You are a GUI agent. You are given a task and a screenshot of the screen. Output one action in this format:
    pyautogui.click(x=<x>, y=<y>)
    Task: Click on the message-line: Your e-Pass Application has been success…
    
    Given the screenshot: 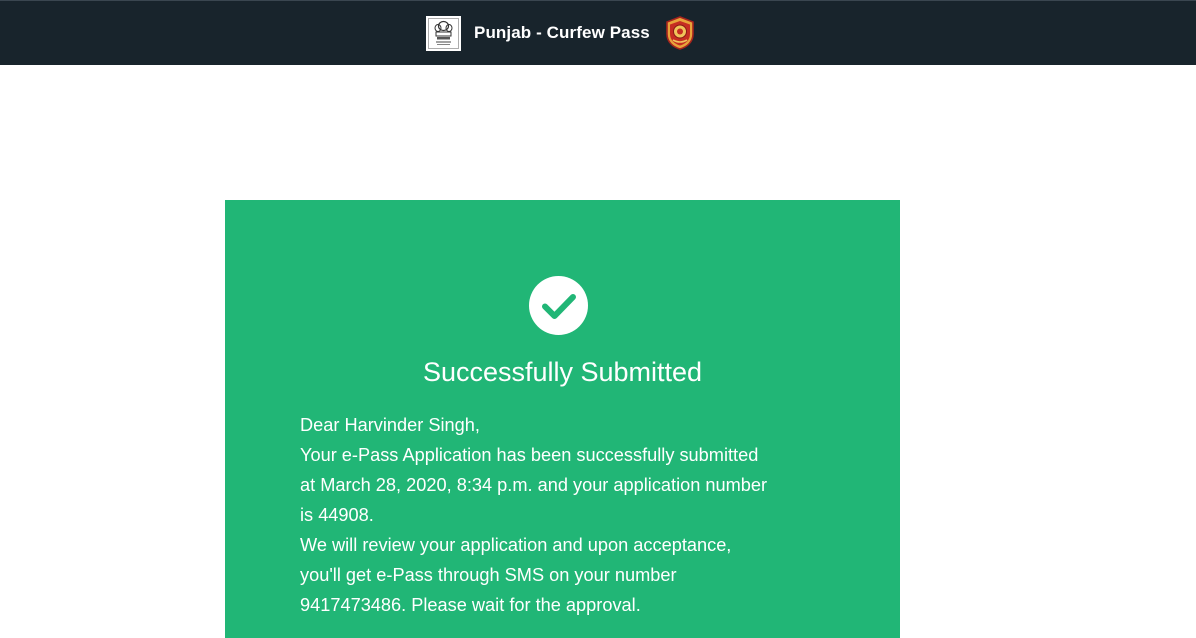 What is the action you would take?
    pyautogui.click(x=529, y=455)
    